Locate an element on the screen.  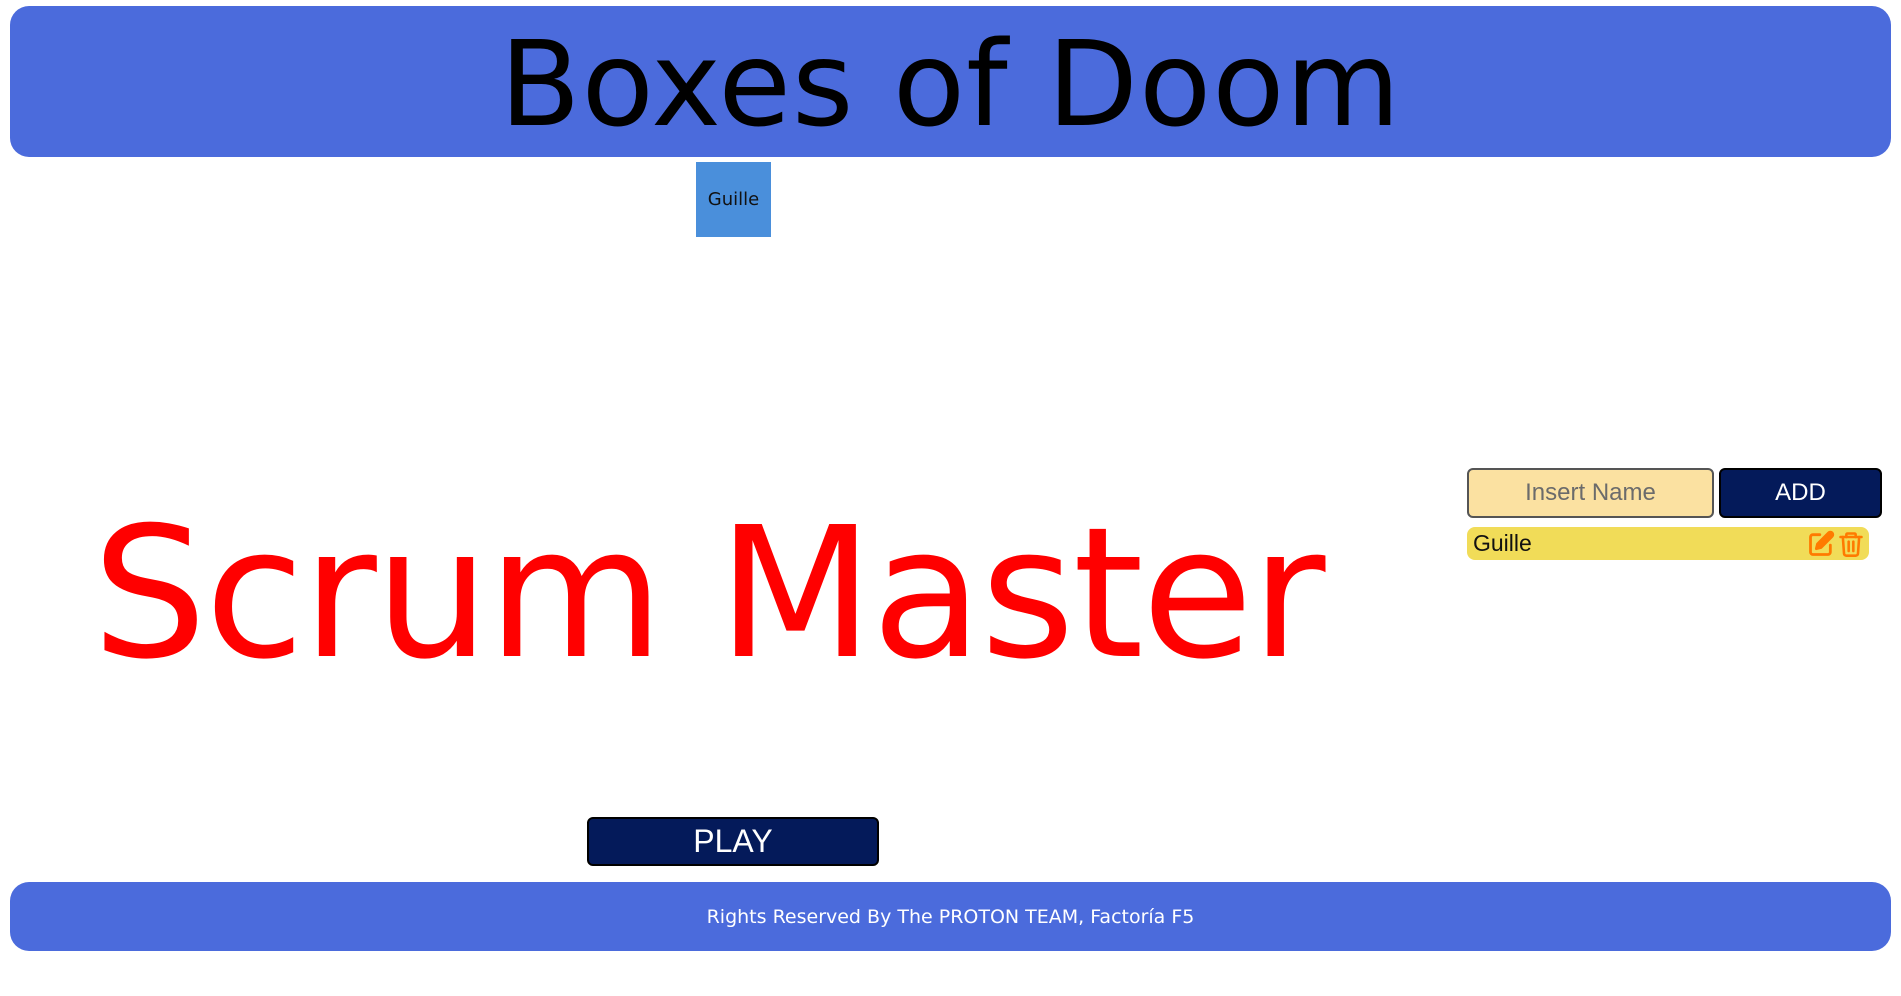
player-box: Guille is located at coordinates (733, 199).